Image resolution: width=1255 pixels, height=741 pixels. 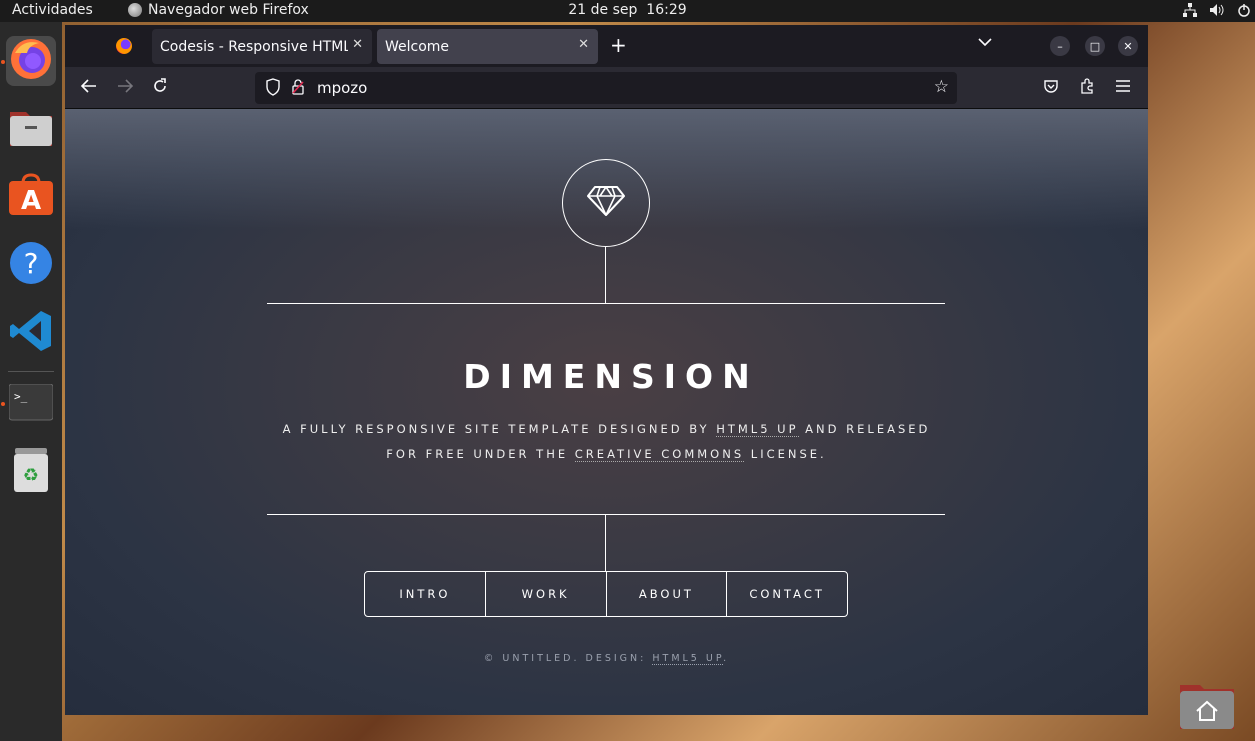 I want to click on dock-vscode, so click(x=31, y=333).